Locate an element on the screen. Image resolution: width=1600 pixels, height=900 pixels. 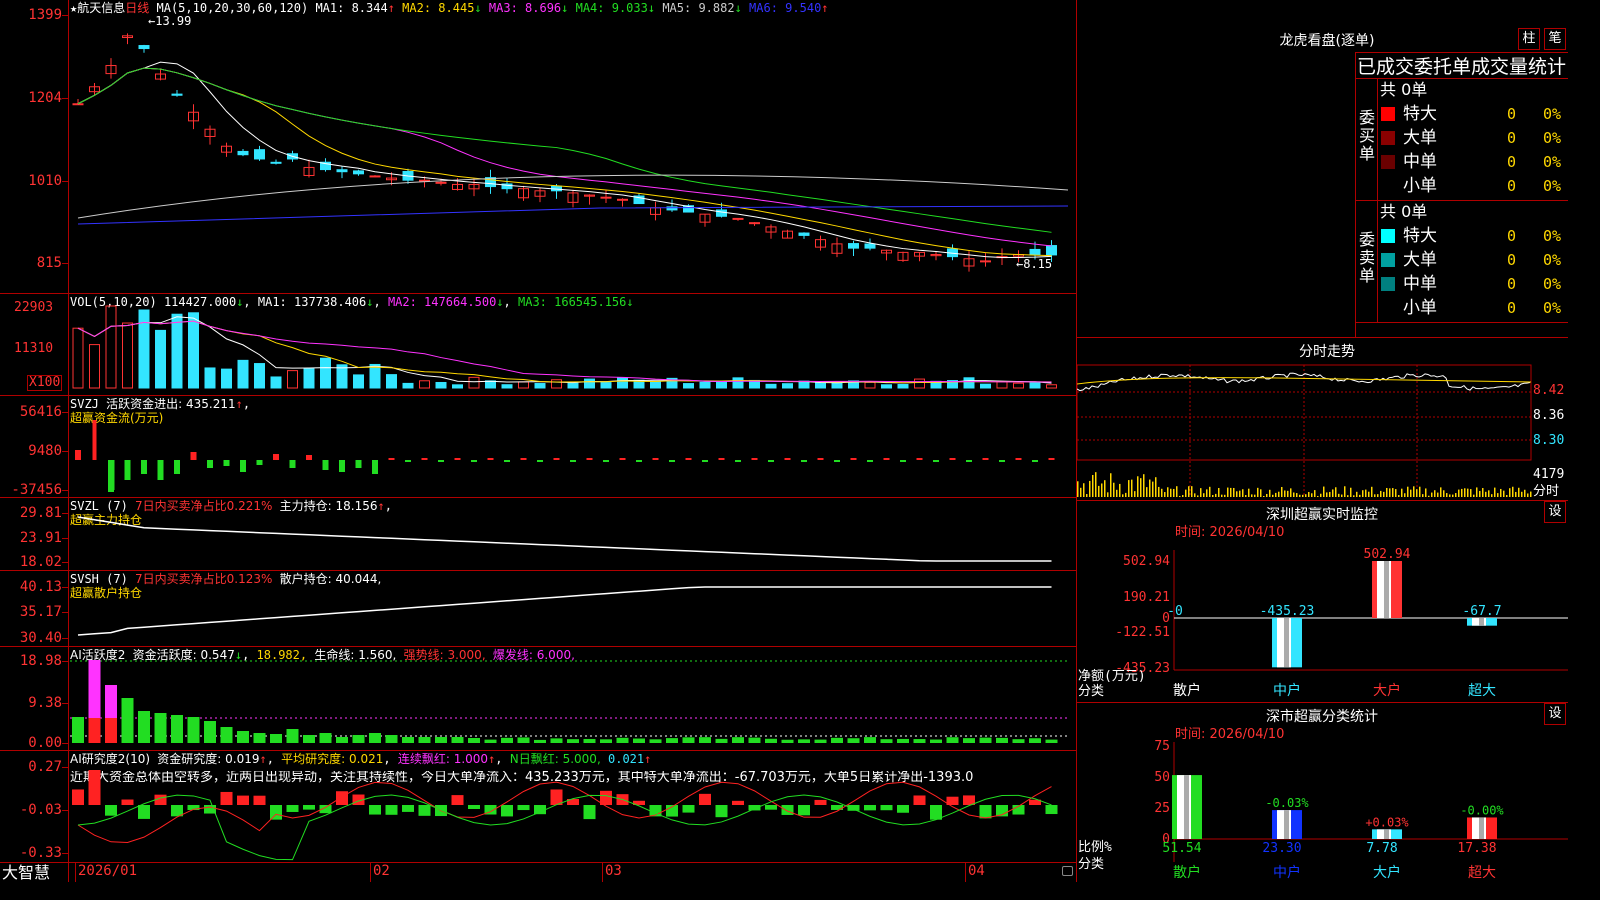
buy-row-percent: 0% is located at coordinates (1552, 162).